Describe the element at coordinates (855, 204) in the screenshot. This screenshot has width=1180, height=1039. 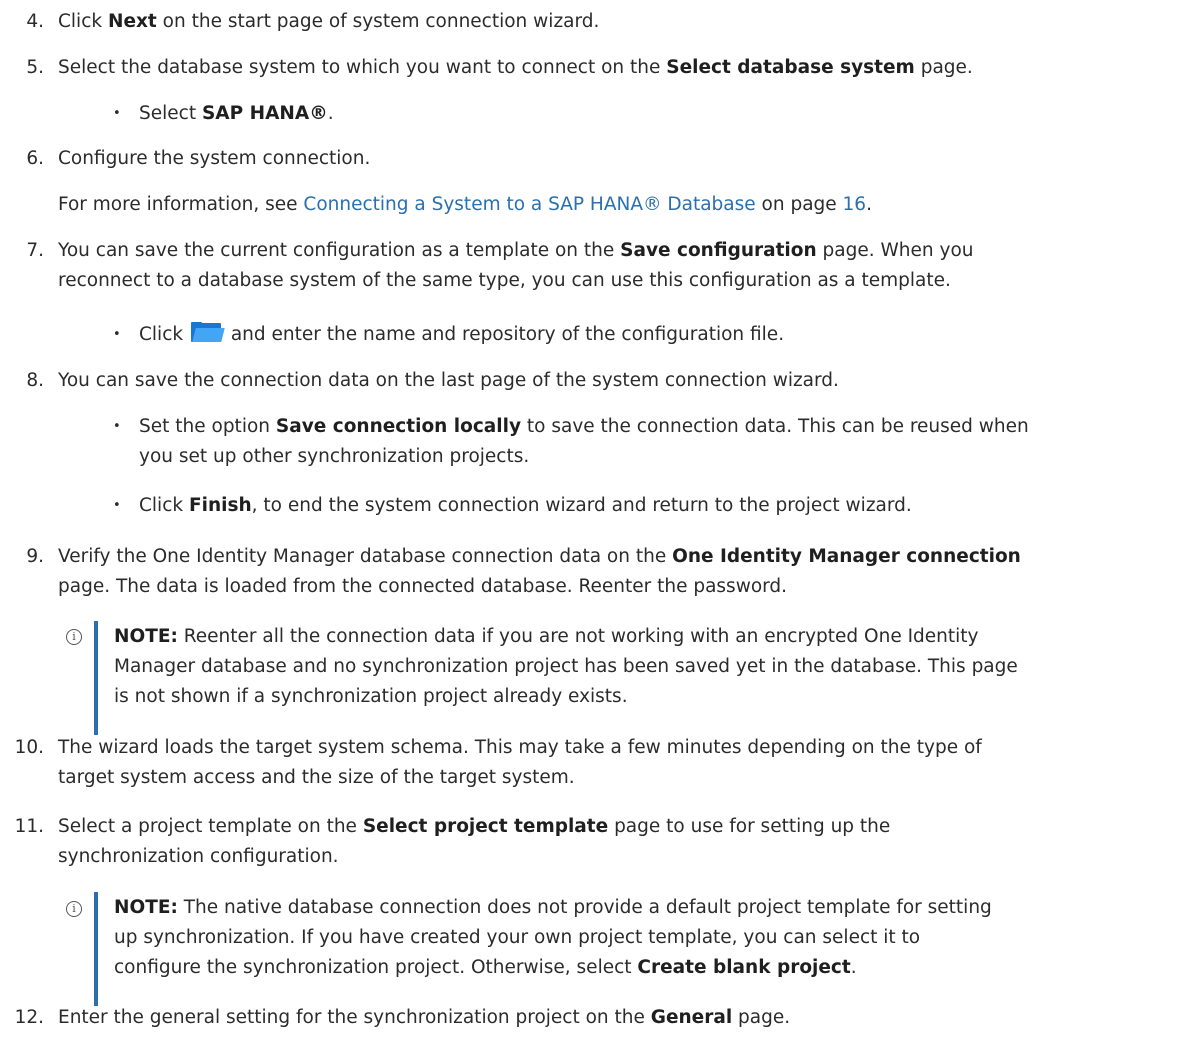
I see `page-16-link: 16` at that location.